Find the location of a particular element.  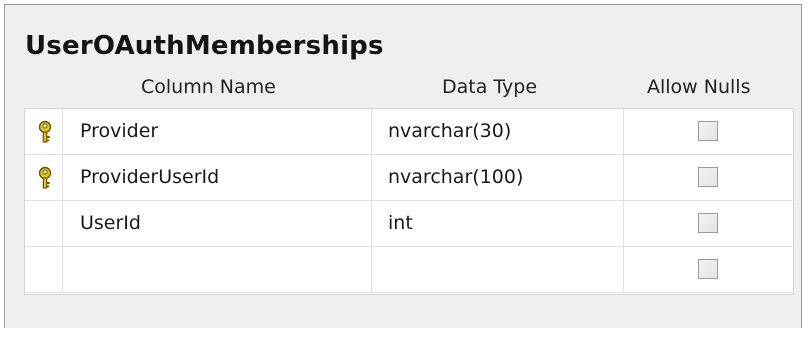

table-title: UserOAuthMemberships is located at coordinates (204, 46).